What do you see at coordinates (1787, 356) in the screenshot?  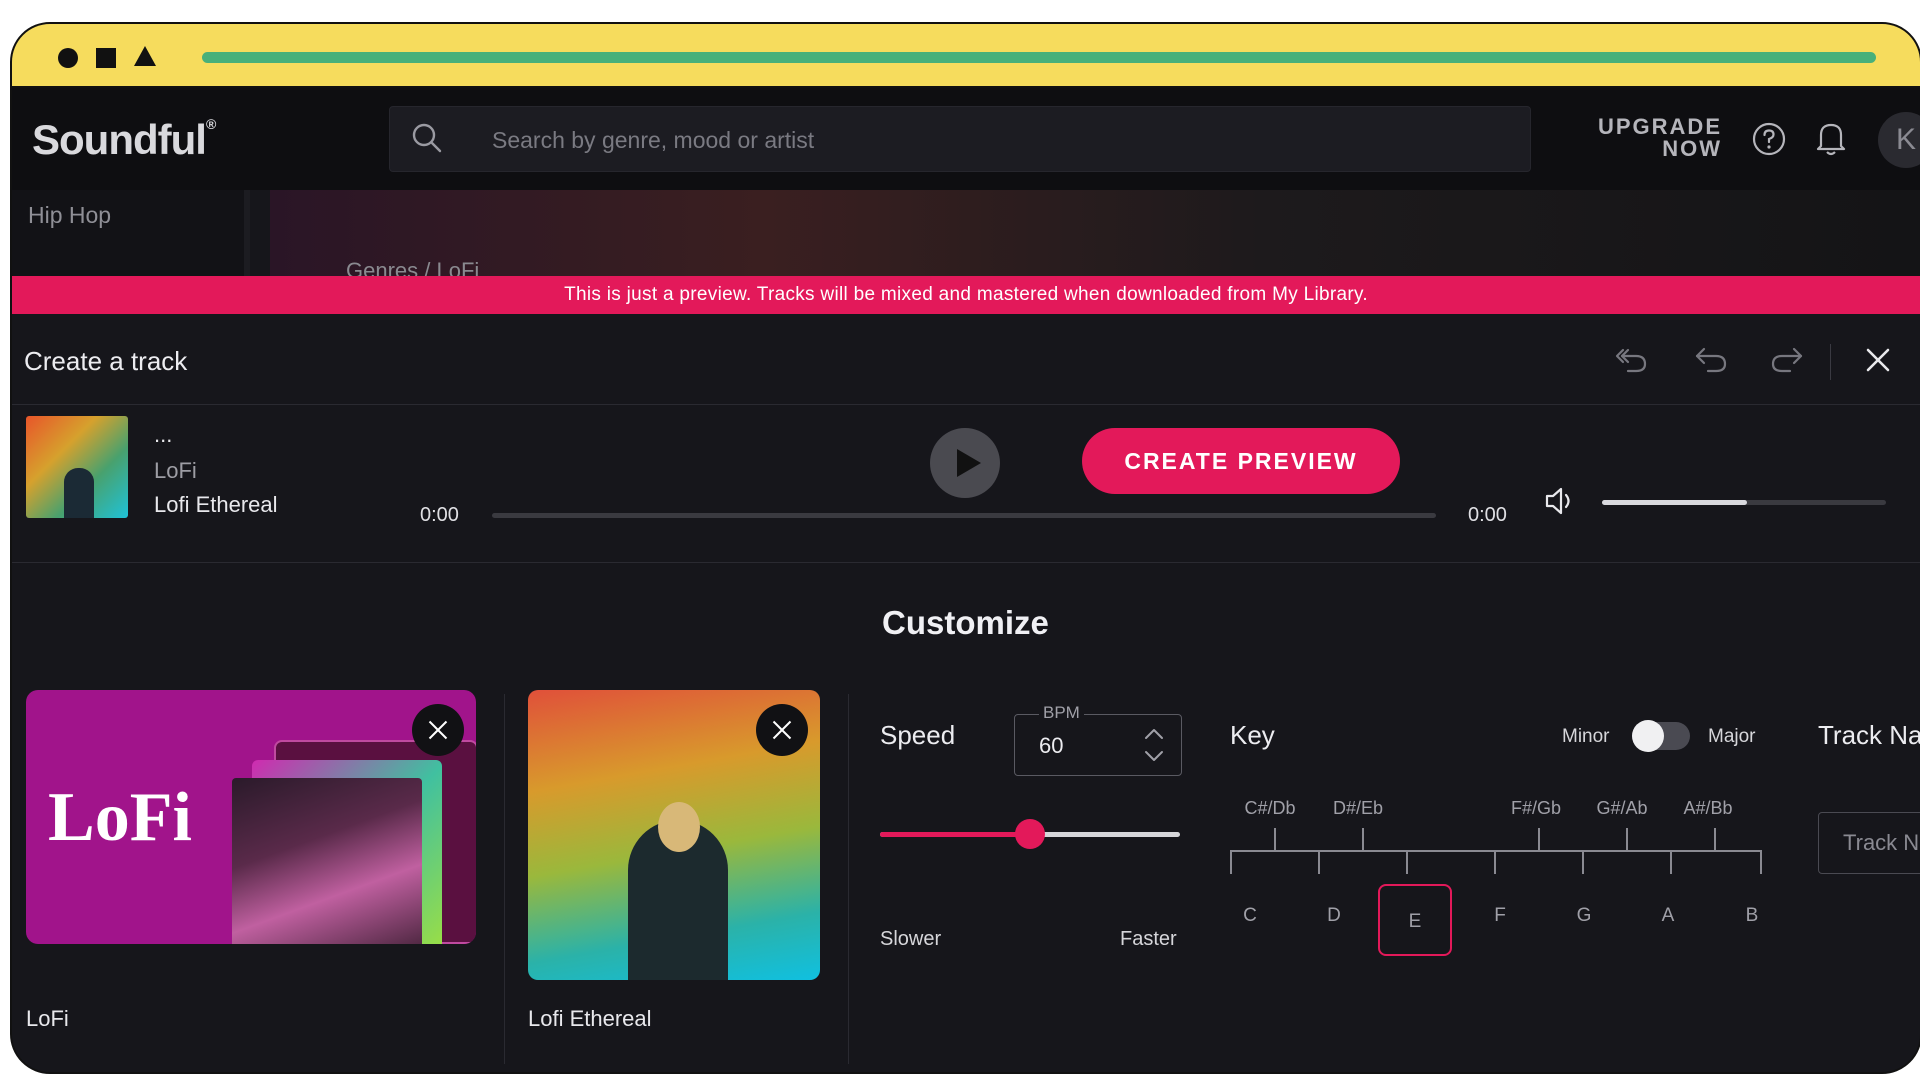 I see `redo-icon` at bounding box center [1787, 356].